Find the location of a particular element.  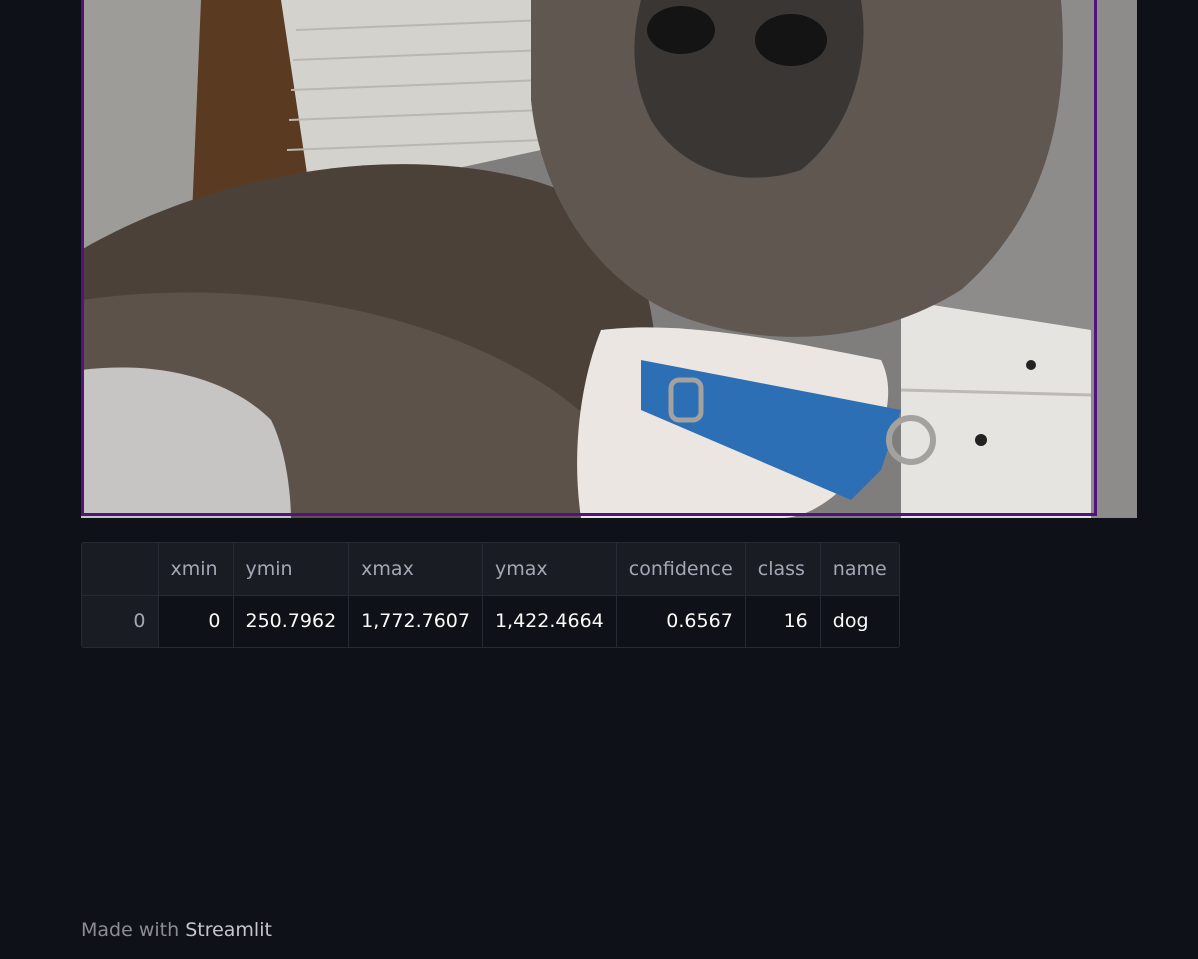

name-cell: dog is located at coordinates (859, 621).